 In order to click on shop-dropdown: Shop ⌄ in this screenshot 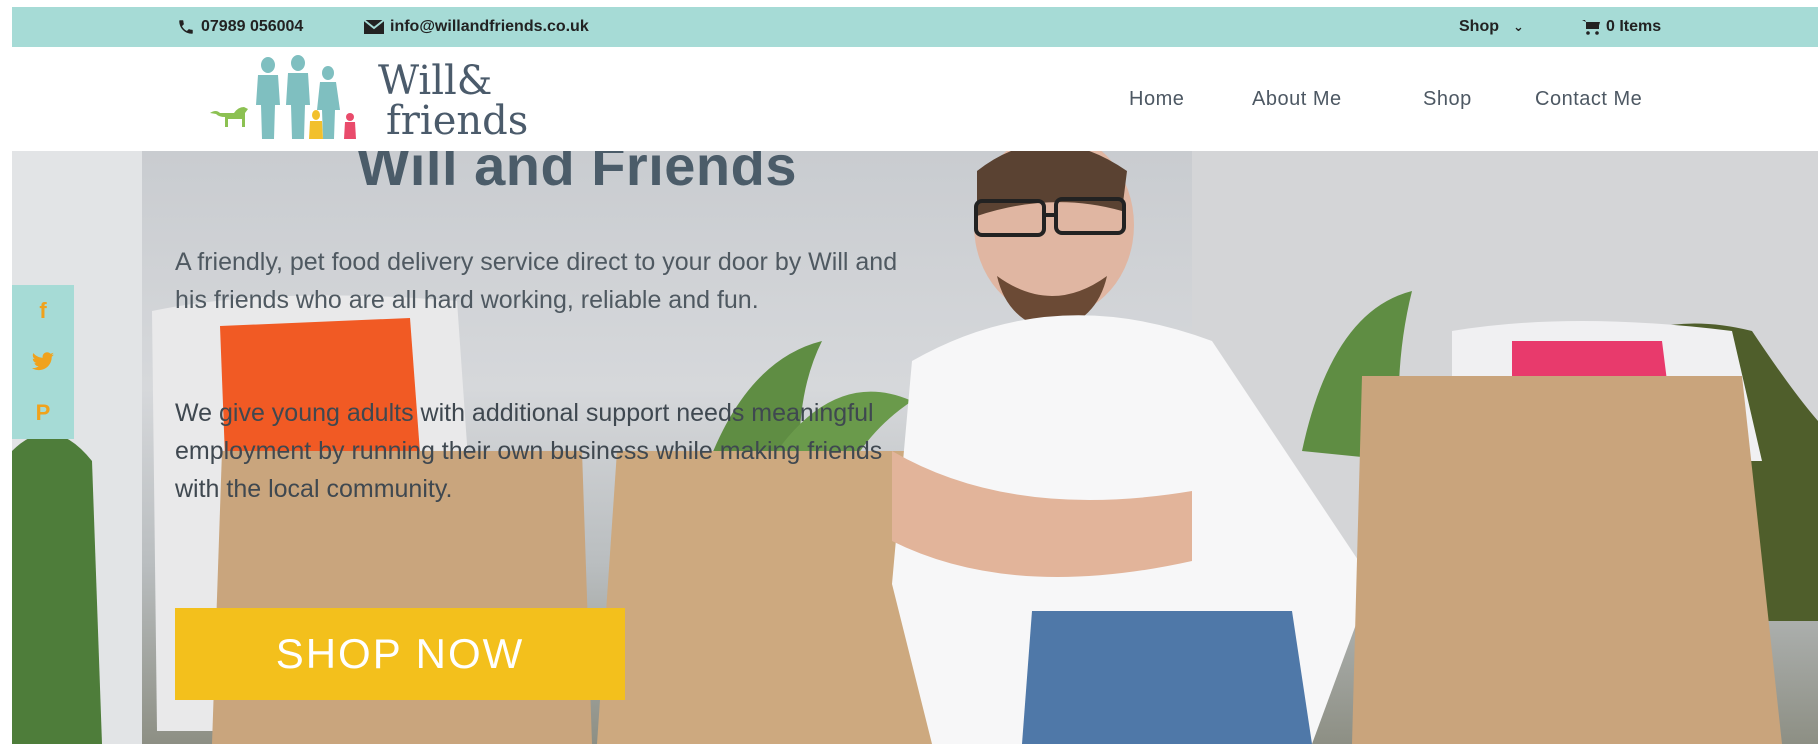, I will do `click(1491, 27)`.